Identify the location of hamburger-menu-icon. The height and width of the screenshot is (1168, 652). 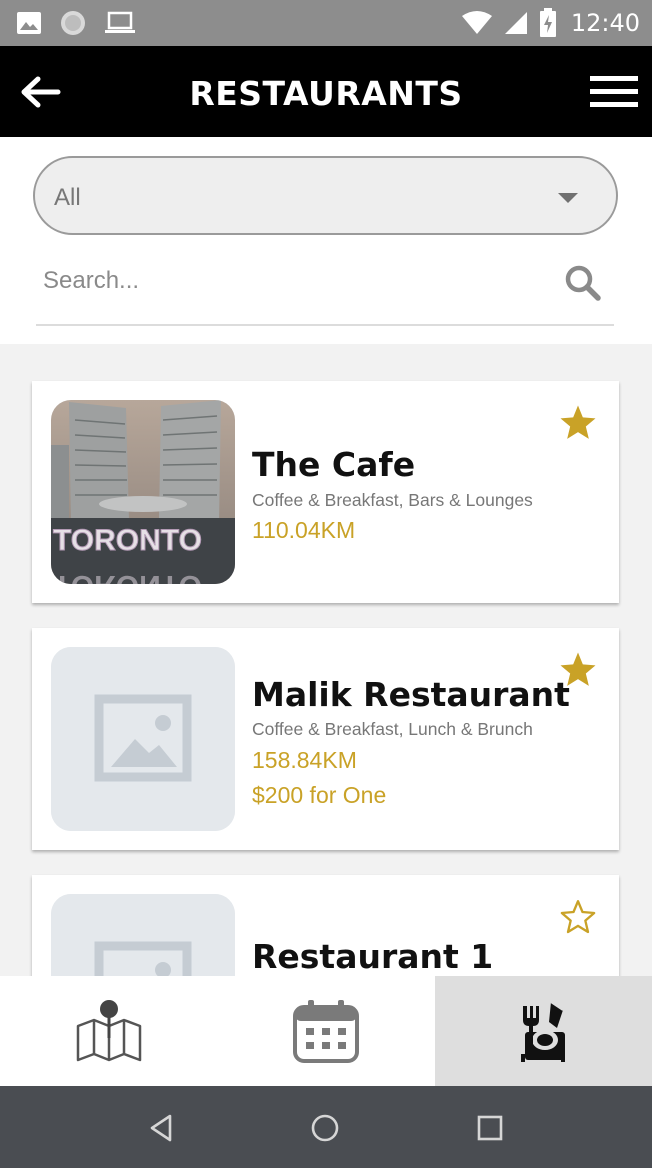
(614, 92).